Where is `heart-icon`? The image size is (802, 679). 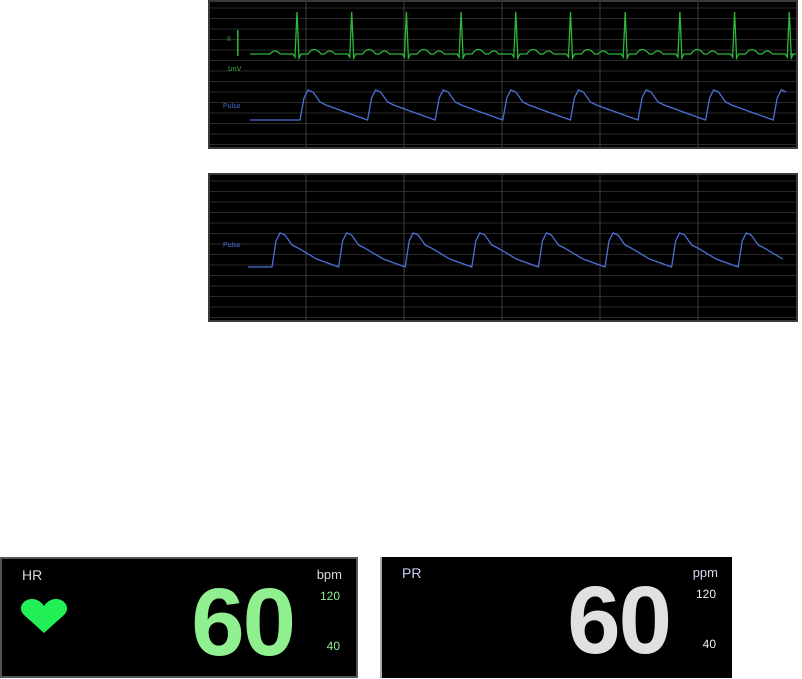
heart-icon is located at coordinates (44, 616).